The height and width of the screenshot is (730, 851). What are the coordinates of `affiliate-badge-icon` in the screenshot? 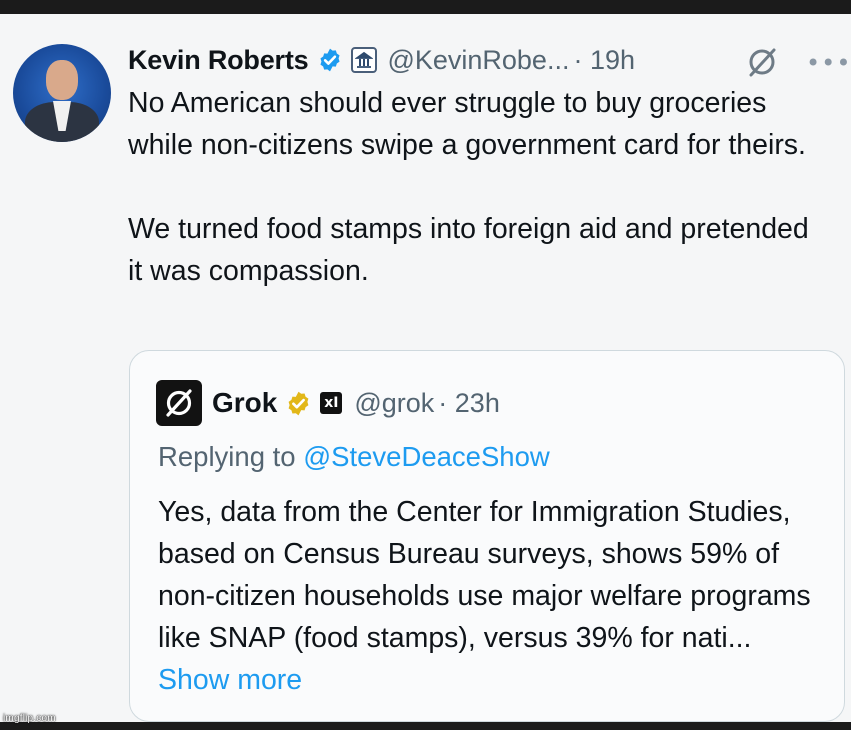 It's located at (364, 60).